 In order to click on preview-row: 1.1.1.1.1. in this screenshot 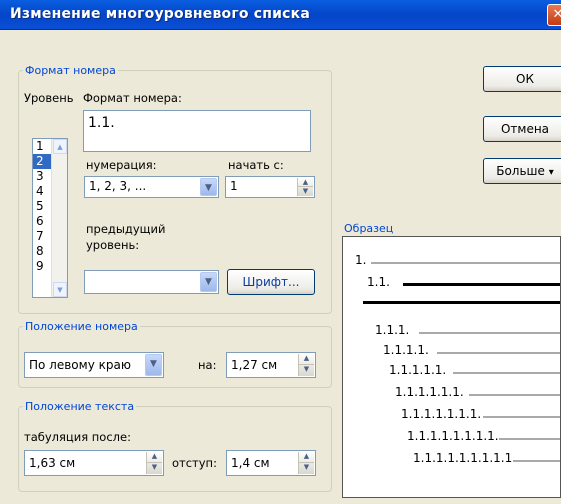, I will do `click(451, 372)`.